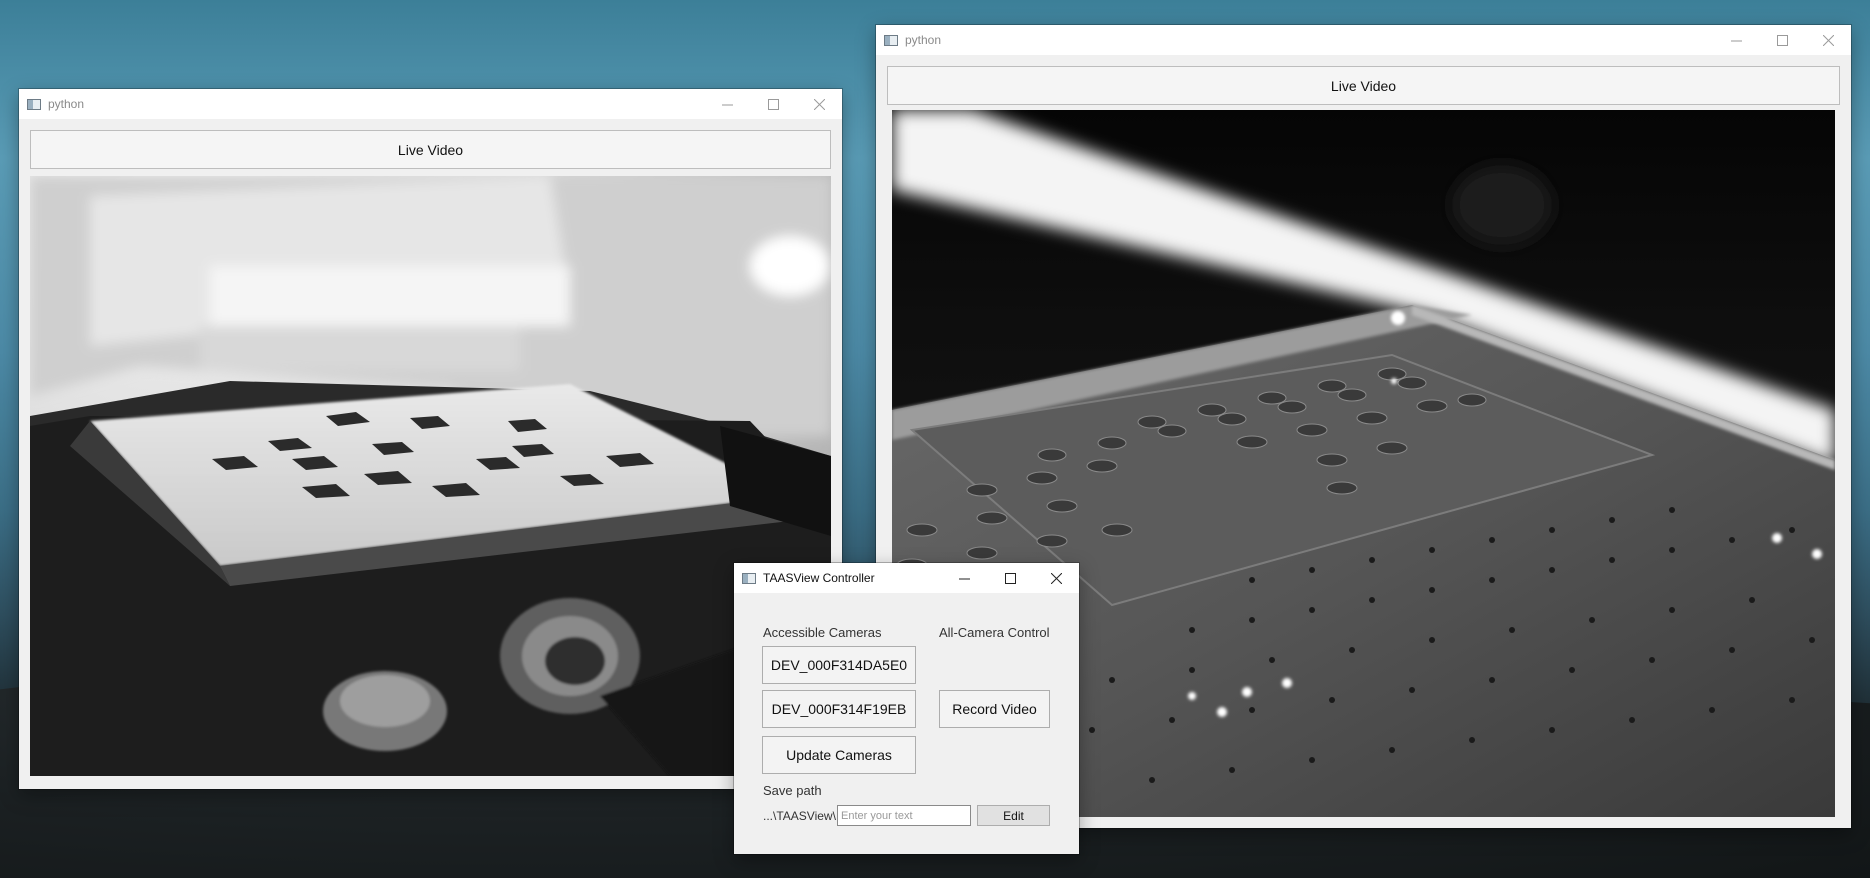 The image size is (1870, 878). I want to click on left-title-bar: python, so click(430, 104).